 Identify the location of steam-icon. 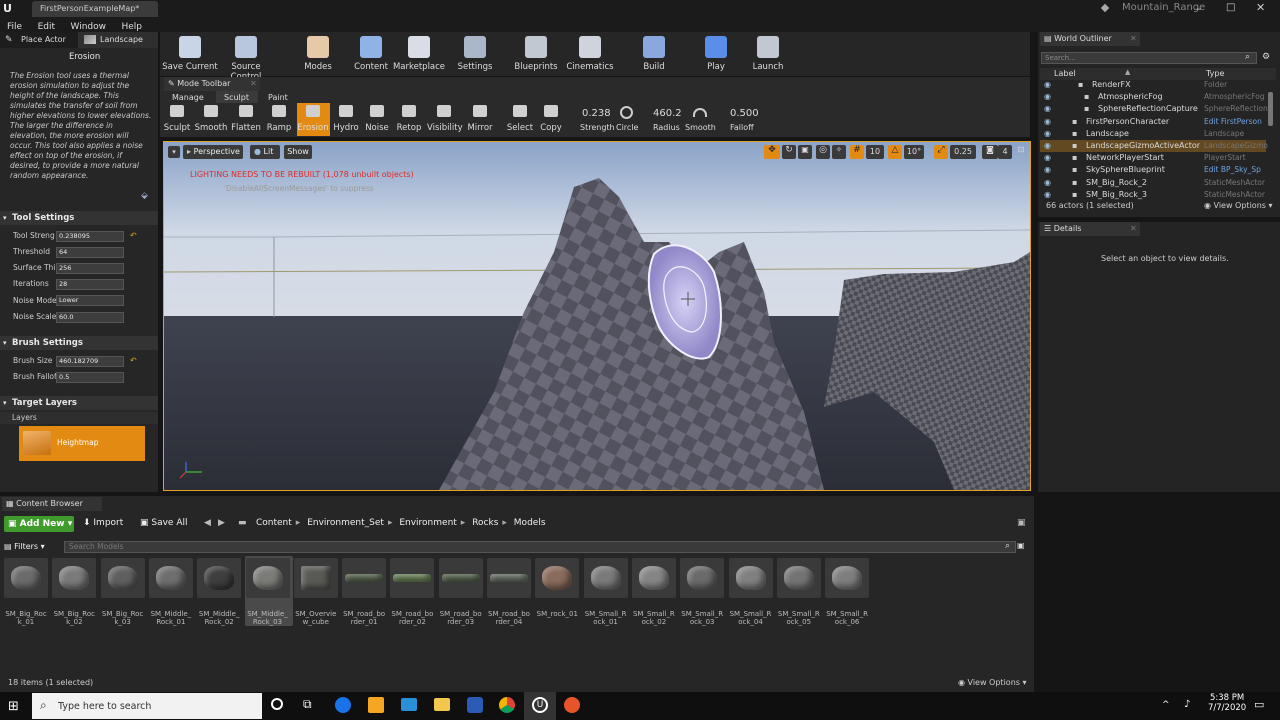
(343, 705).